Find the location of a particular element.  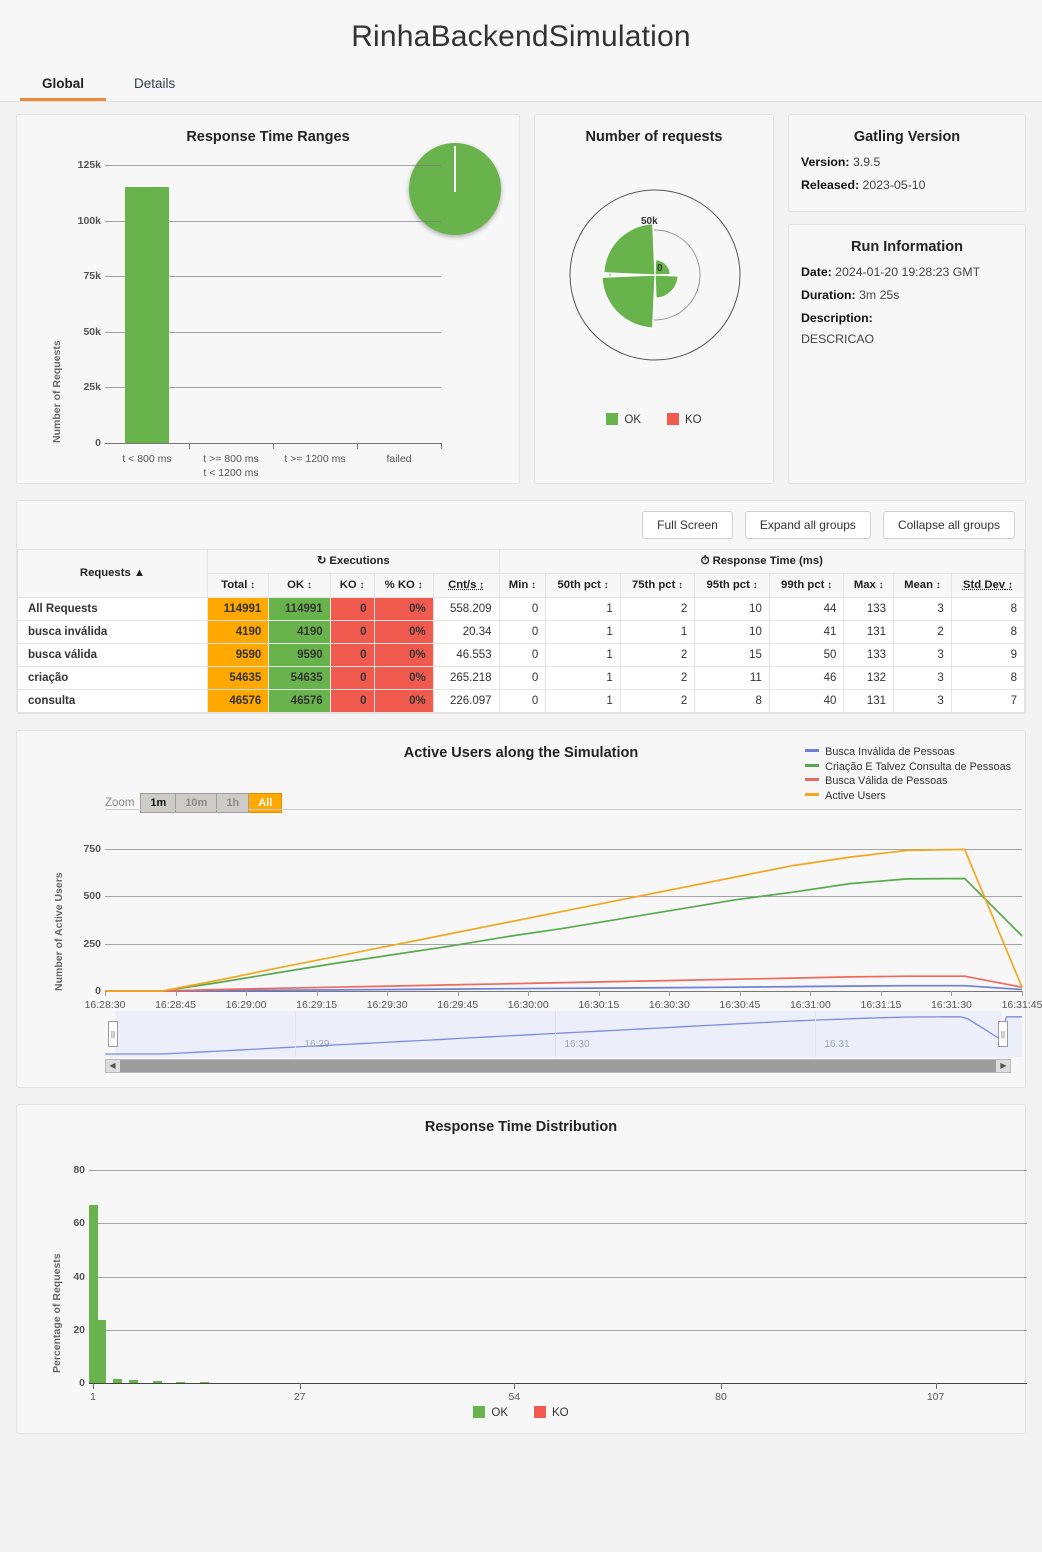

cell-cnt-s: 20.34 is located at coordinates (466, 632).